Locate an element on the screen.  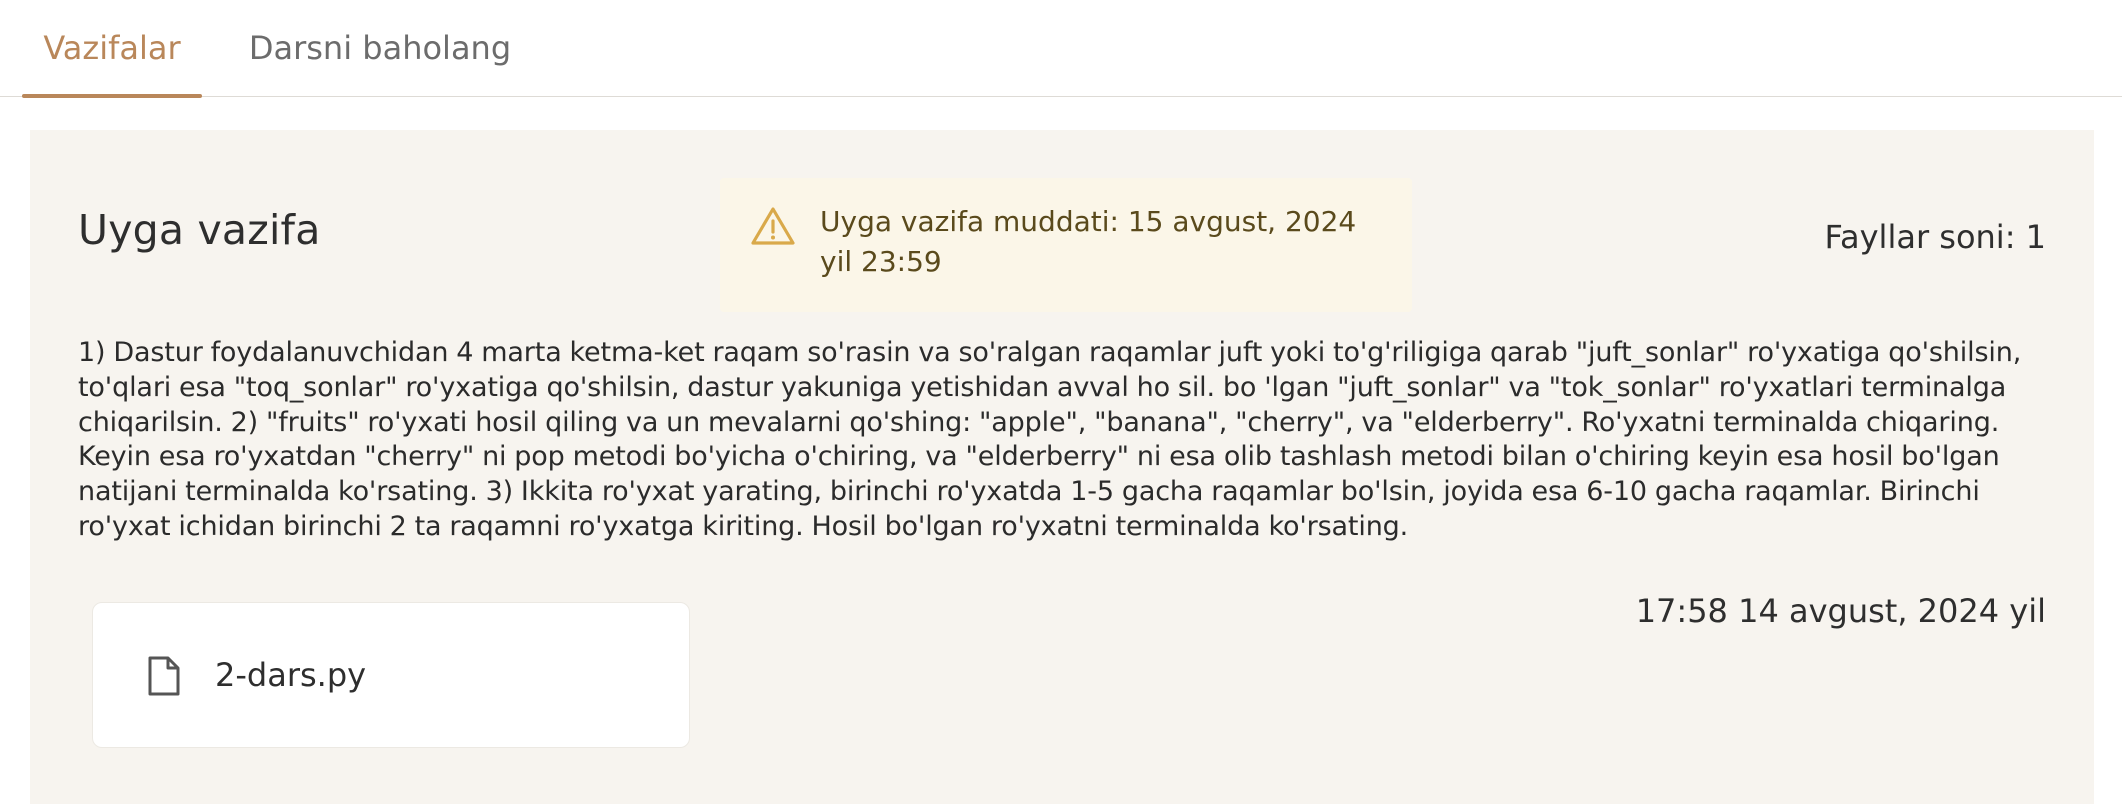
attachment-card: 2-dars.py is located at coordinates (391, 675).